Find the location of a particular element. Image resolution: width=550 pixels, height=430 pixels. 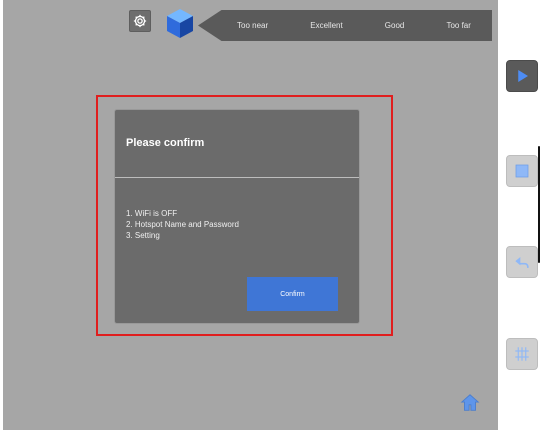

gear-icon is located at coordinates (140, 21).